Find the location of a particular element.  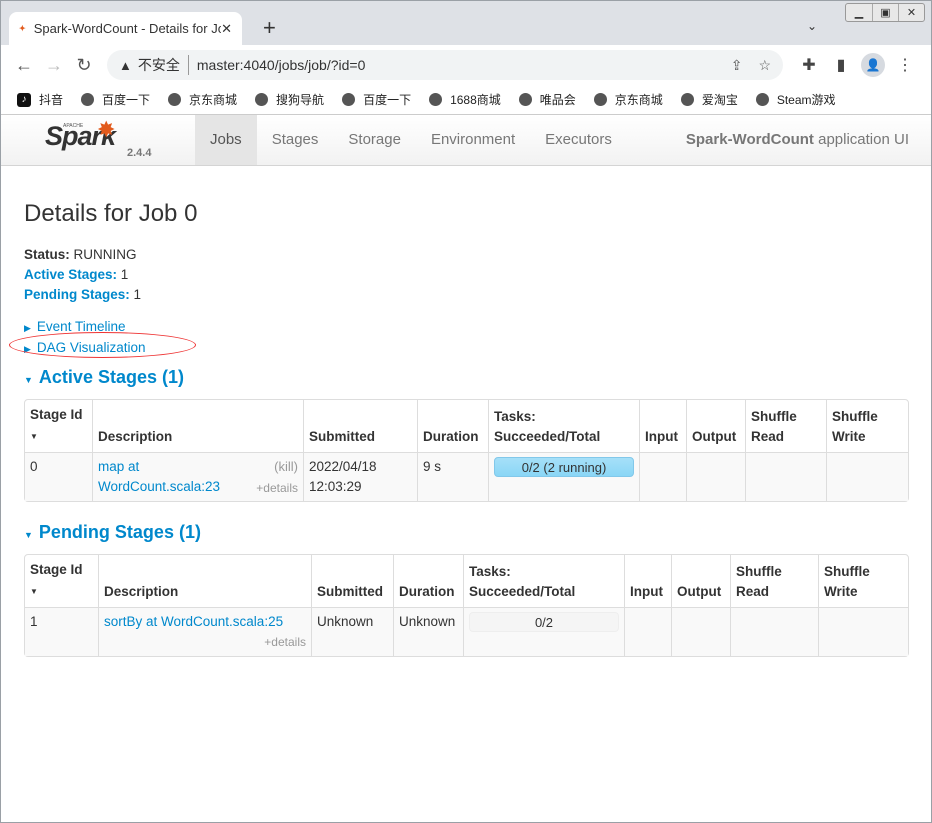

active-stages-heading: ▼ Active Stages (1) is located at coordinates (466, 377).